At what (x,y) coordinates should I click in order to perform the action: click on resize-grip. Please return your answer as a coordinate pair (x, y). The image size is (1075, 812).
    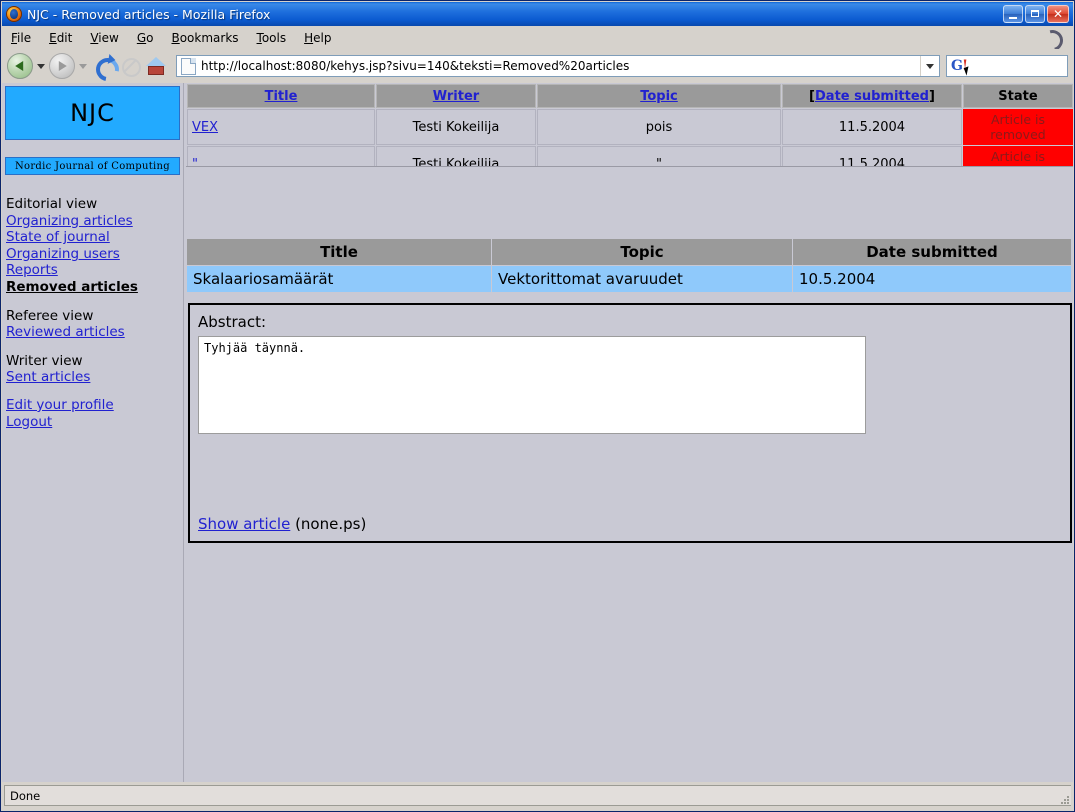
    Looking at the image, I should click on (1063, 798).